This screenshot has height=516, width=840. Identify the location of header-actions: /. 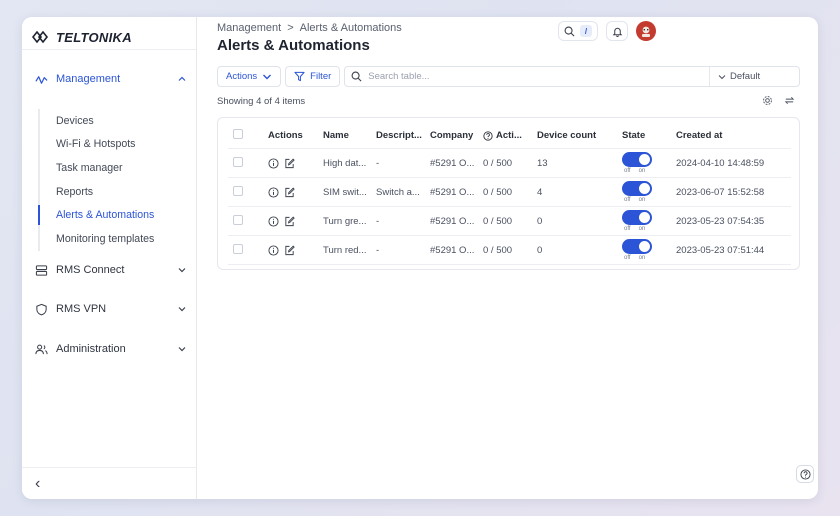
(607, 31).